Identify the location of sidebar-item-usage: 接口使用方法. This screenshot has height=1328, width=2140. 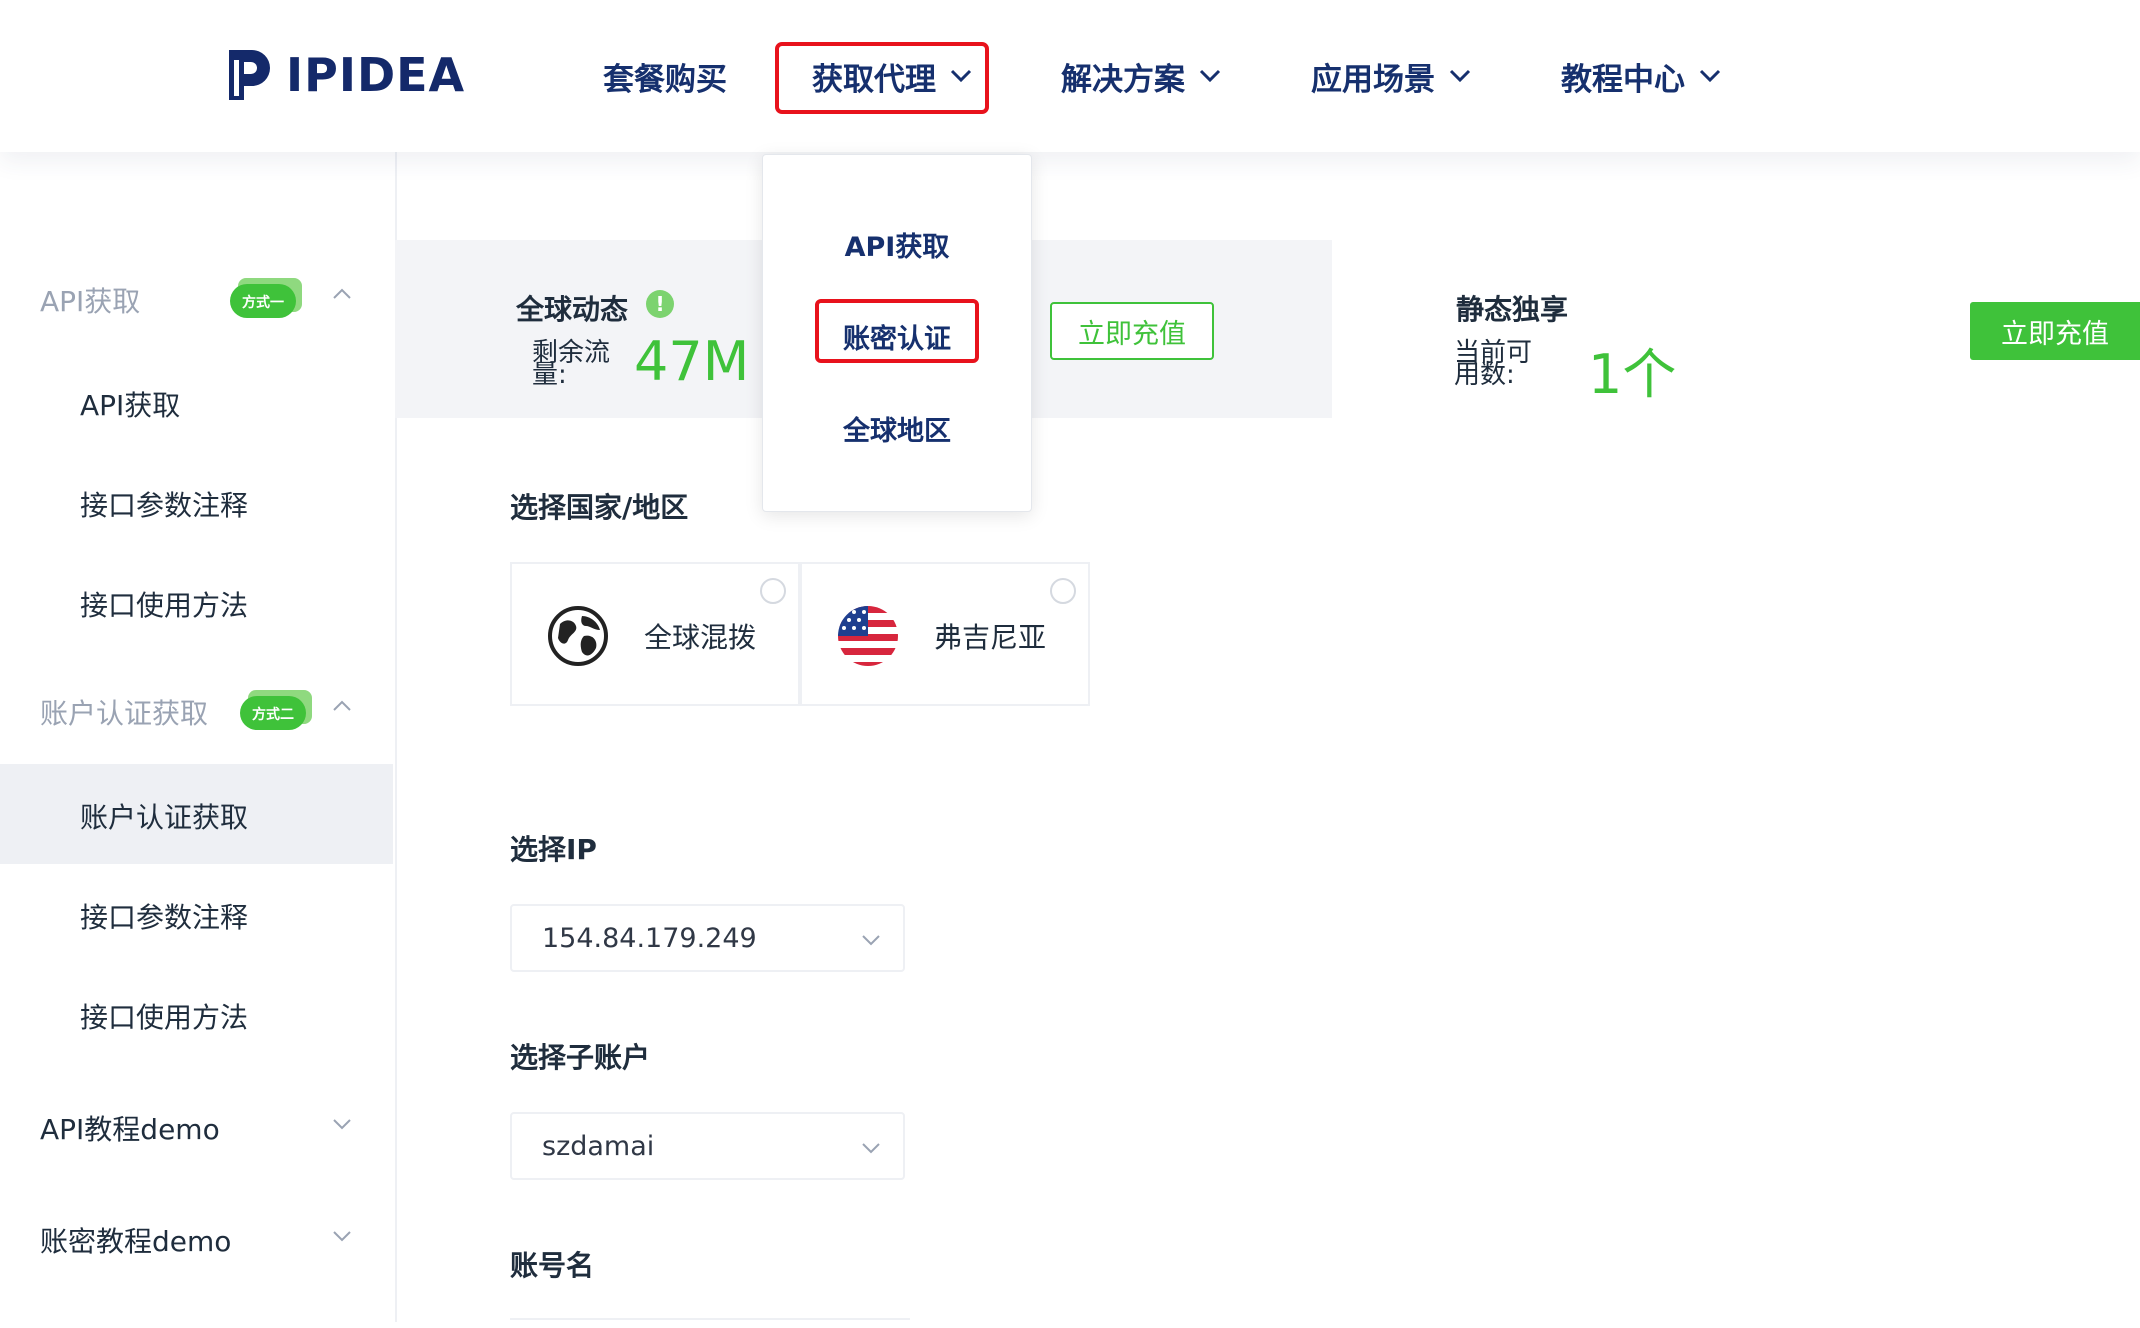
(164, 604).